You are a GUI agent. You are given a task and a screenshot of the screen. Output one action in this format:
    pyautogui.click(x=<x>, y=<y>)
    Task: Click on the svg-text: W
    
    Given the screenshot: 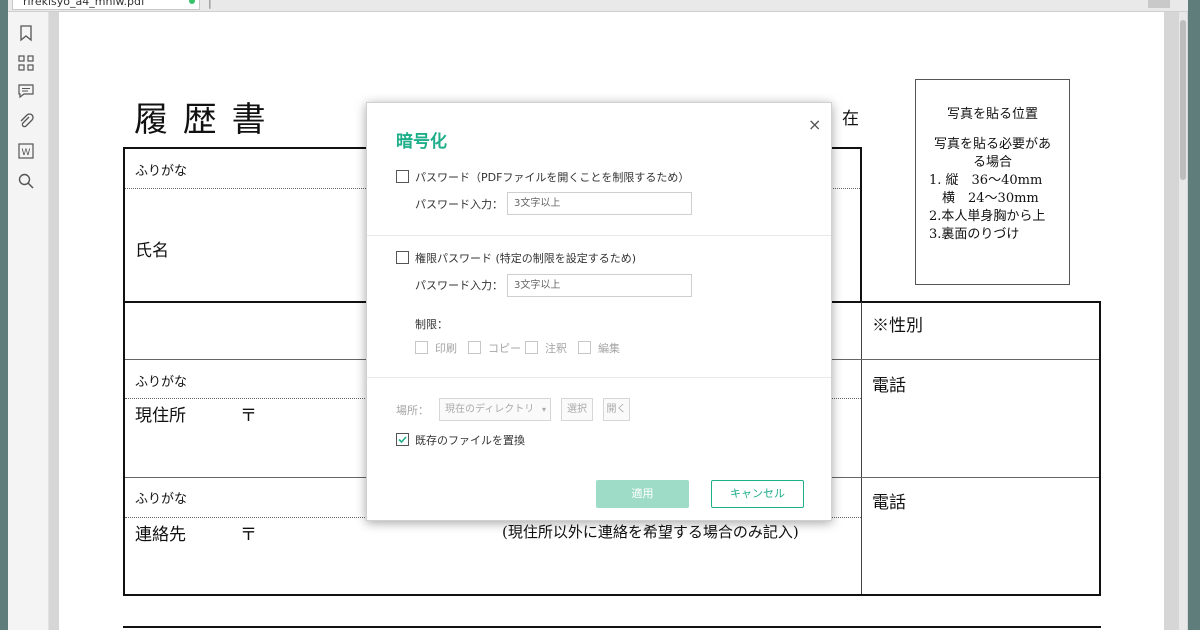 What is the action you would take?
    pyautogui.click(x=26, y=153)
    